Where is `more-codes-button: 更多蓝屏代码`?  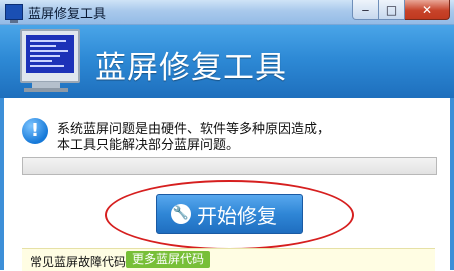
more-codes-button: 更多蓝屏代码 is located at coordinates (168, 259).